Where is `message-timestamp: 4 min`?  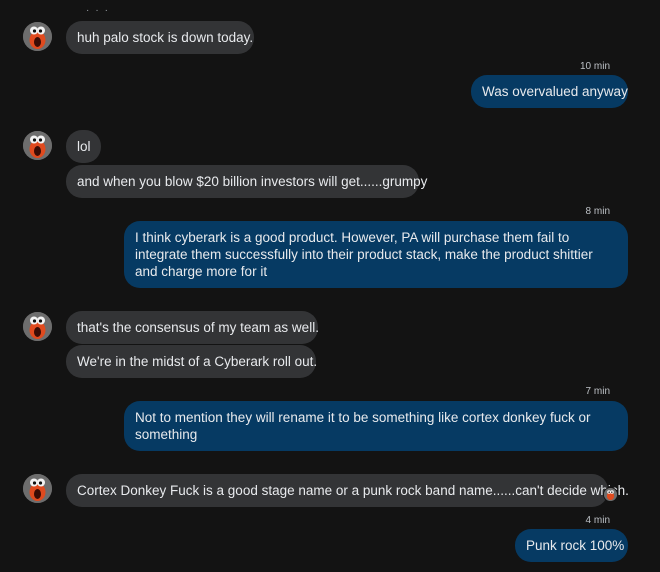
message-timestamp: 4 min is located at coordinates (597, 520).